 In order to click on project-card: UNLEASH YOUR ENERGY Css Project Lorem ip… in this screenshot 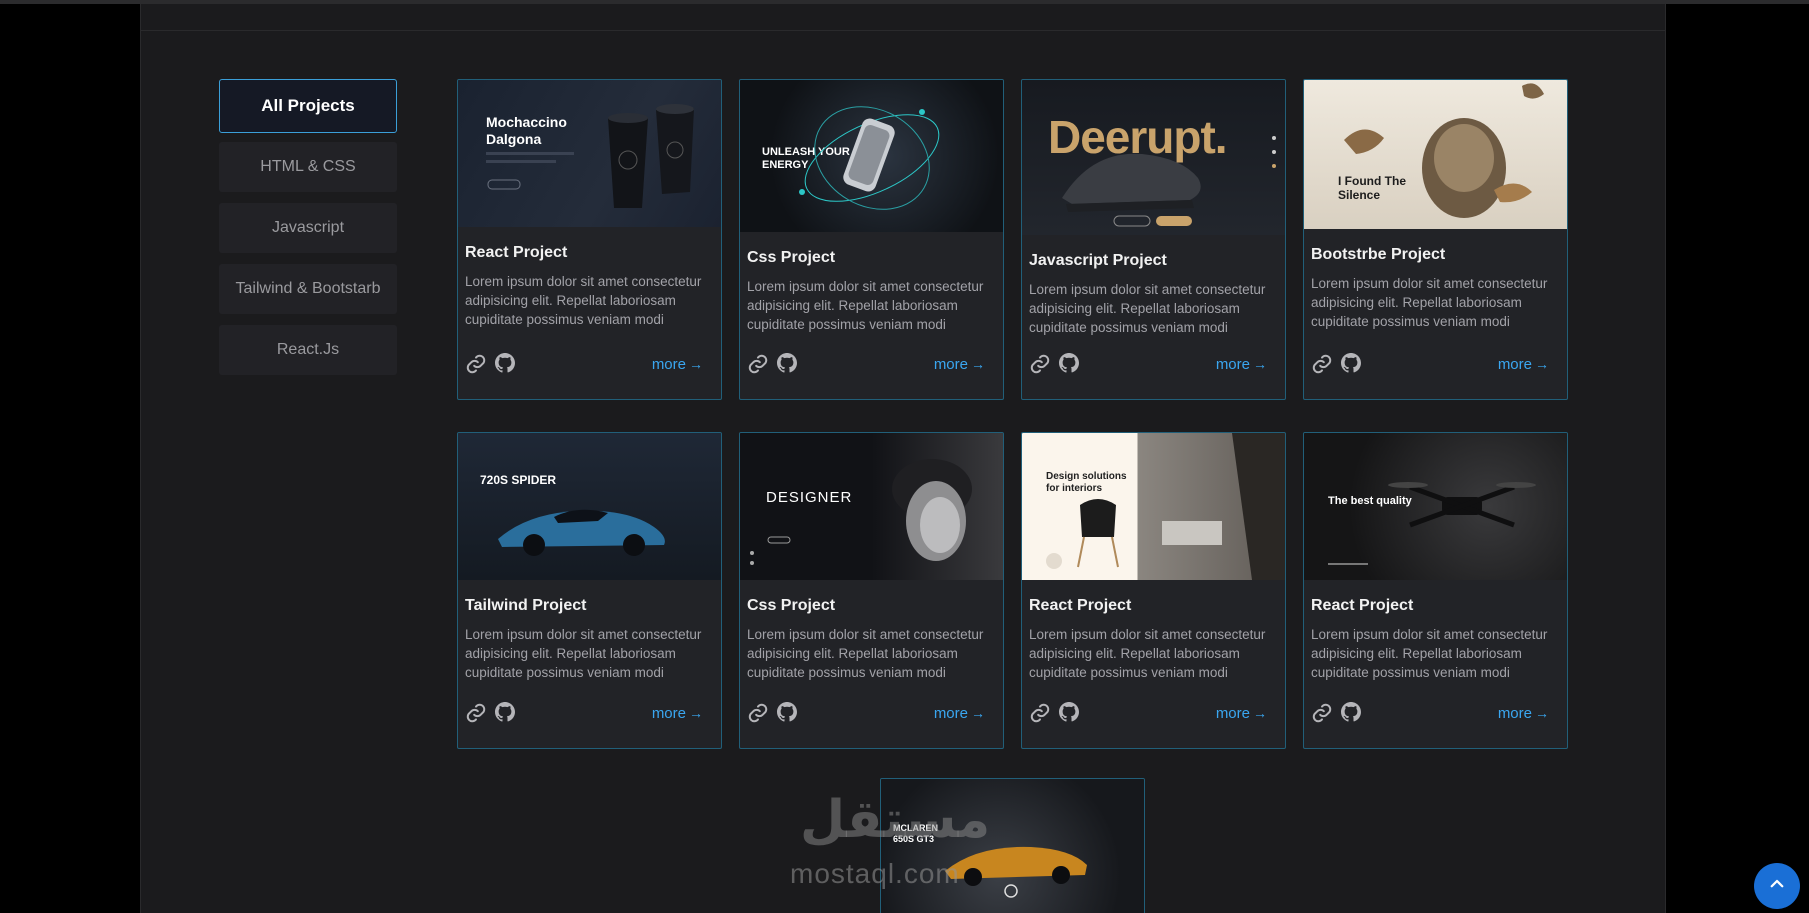, I will do `click(871, 239)`.